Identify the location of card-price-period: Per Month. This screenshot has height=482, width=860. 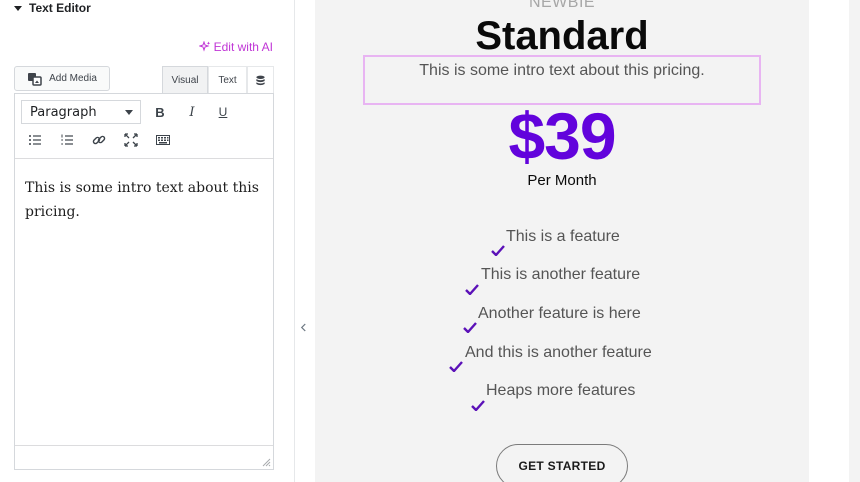
(562, 180).